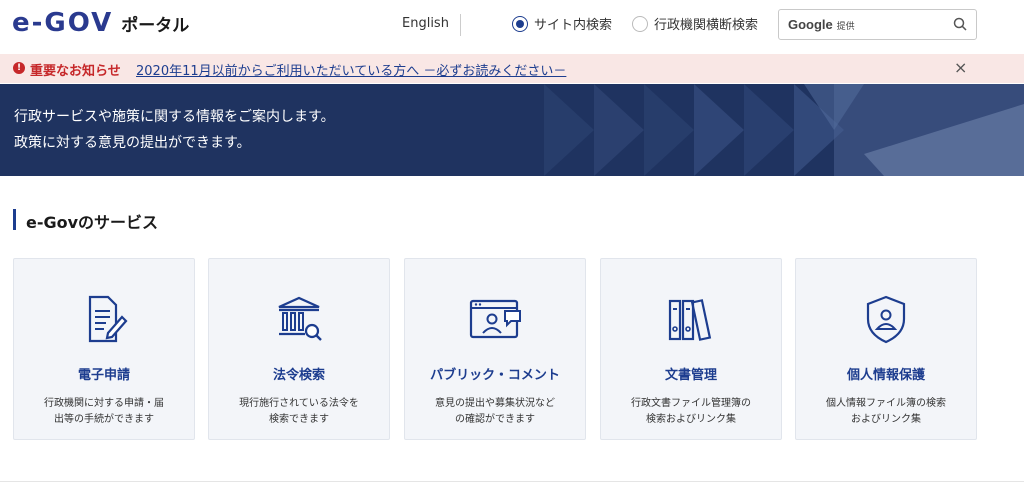 Image resolution: width=1024 pixels, height=484 pixels. Describe the element at coordinates (299, 419) in the screenshot. I see `card-desc-line: 検索できます` at that location.